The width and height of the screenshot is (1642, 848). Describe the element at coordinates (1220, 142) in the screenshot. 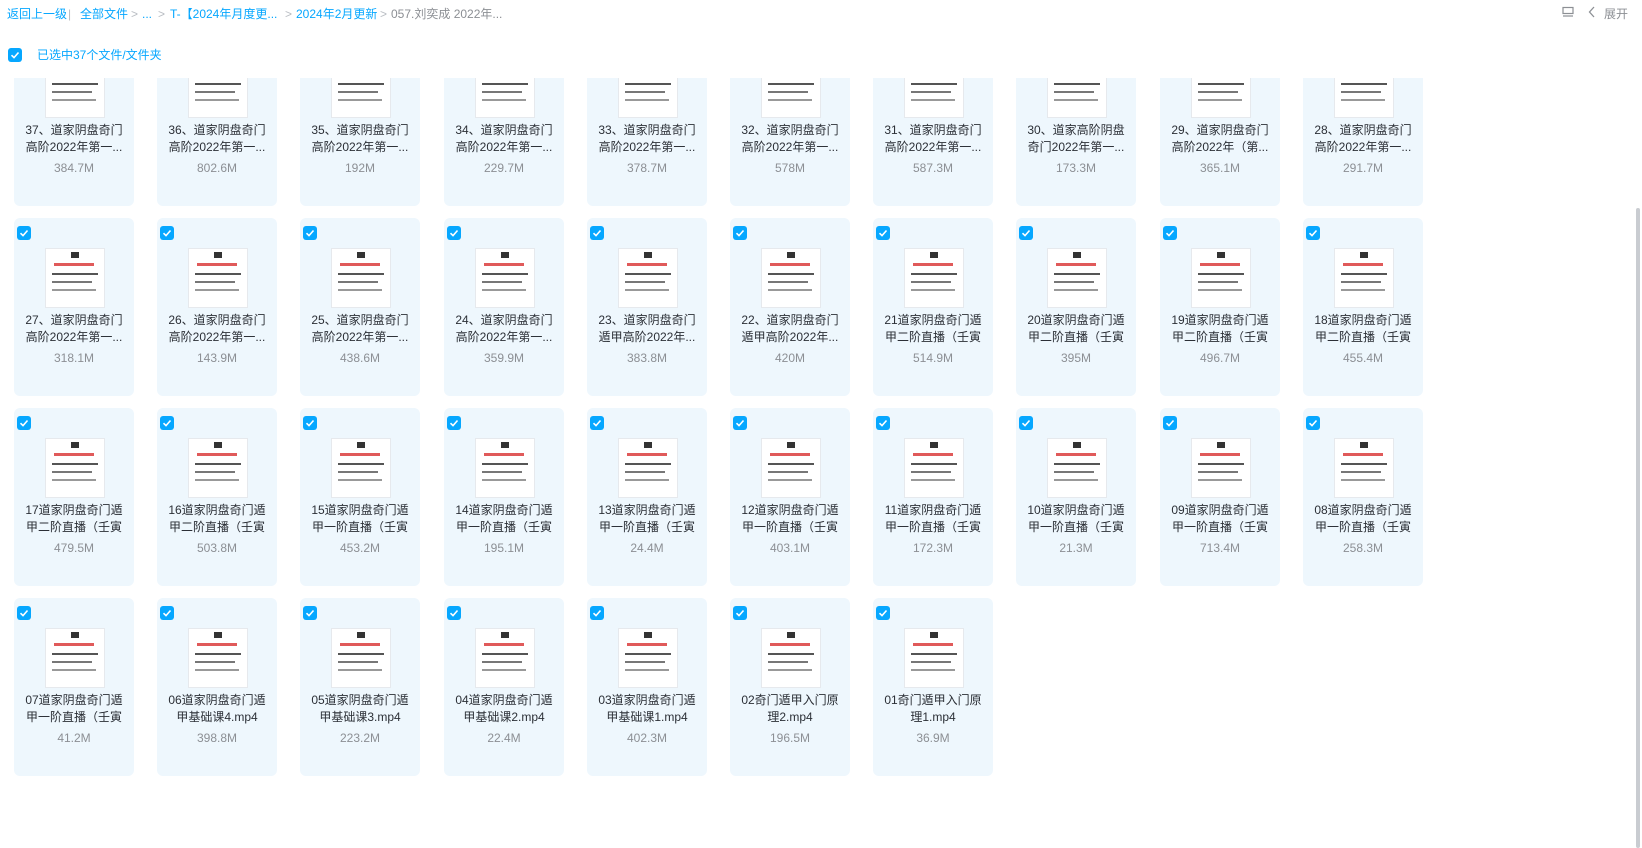

I see `file-tile: 29、道家阴盘奇门高阶2022年（第... 365.1M` at that location.